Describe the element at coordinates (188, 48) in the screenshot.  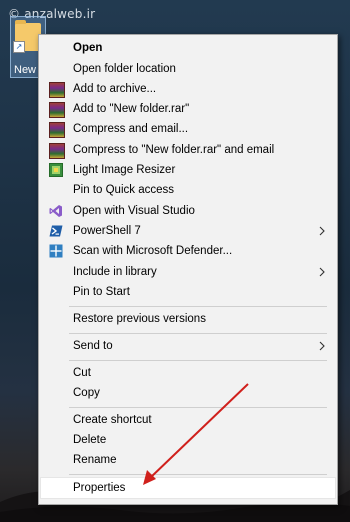
I see `menu-item-open: Open` at that location.